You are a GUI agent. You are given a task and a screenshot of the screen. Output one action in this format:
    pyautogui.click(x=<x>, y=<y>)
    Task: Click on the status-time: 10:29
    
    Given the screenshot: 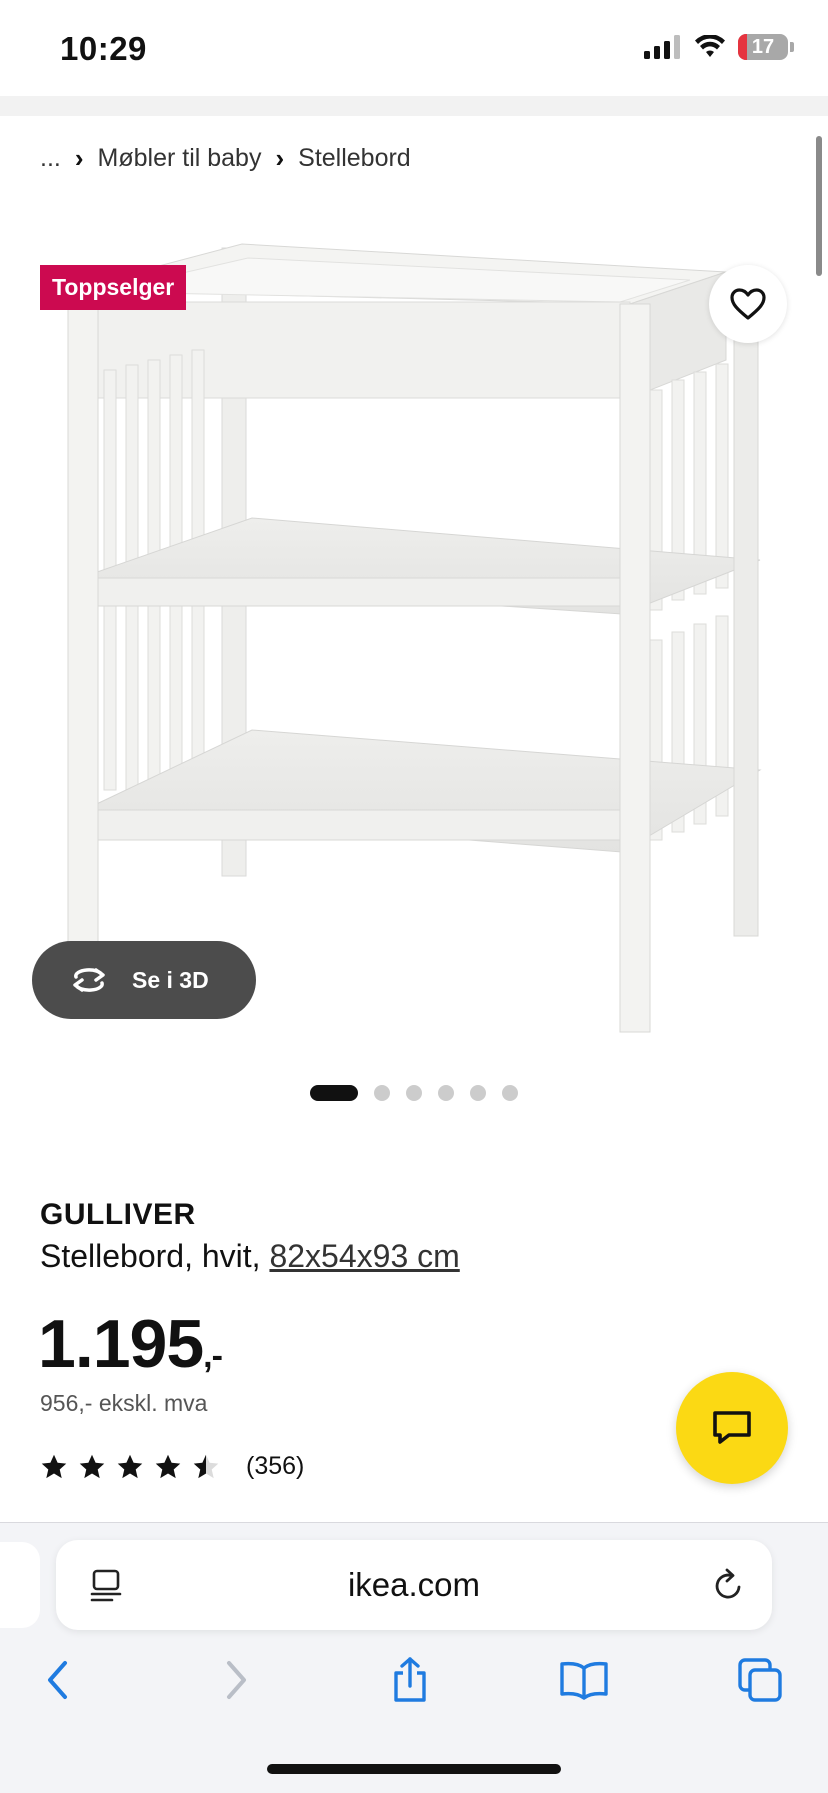 What is the action you would take?
    pyautogui.click(x=103, y=48)
    